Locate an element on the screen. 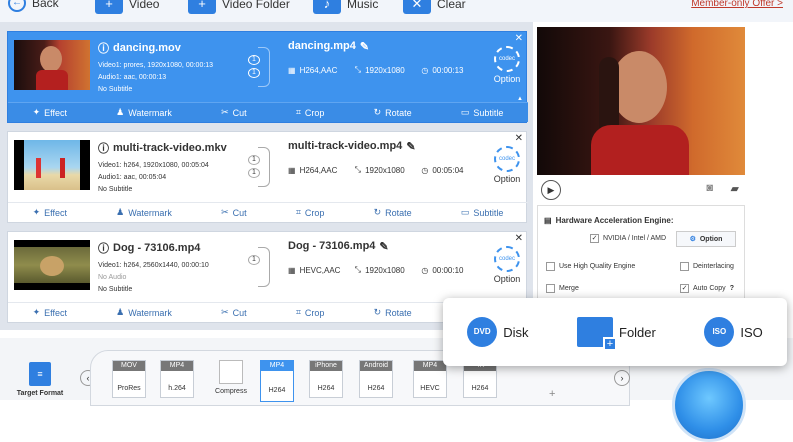 Image resolution: width=793 pixels, height=442 pixels. format-bottom-label: ProRes is located at coordinates (129, 388).